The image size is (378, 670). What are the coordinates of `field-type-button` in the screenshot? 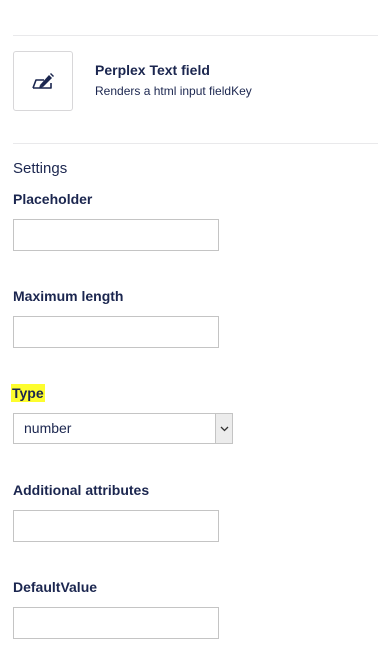 It's located at (43, 81).